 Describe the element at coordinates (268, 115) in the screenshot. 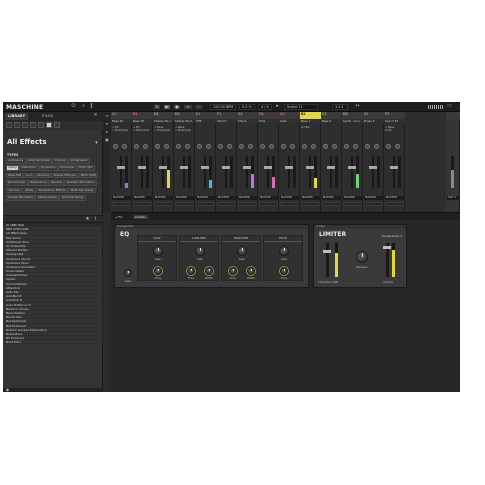

I see `channel-header: H1` at that location.